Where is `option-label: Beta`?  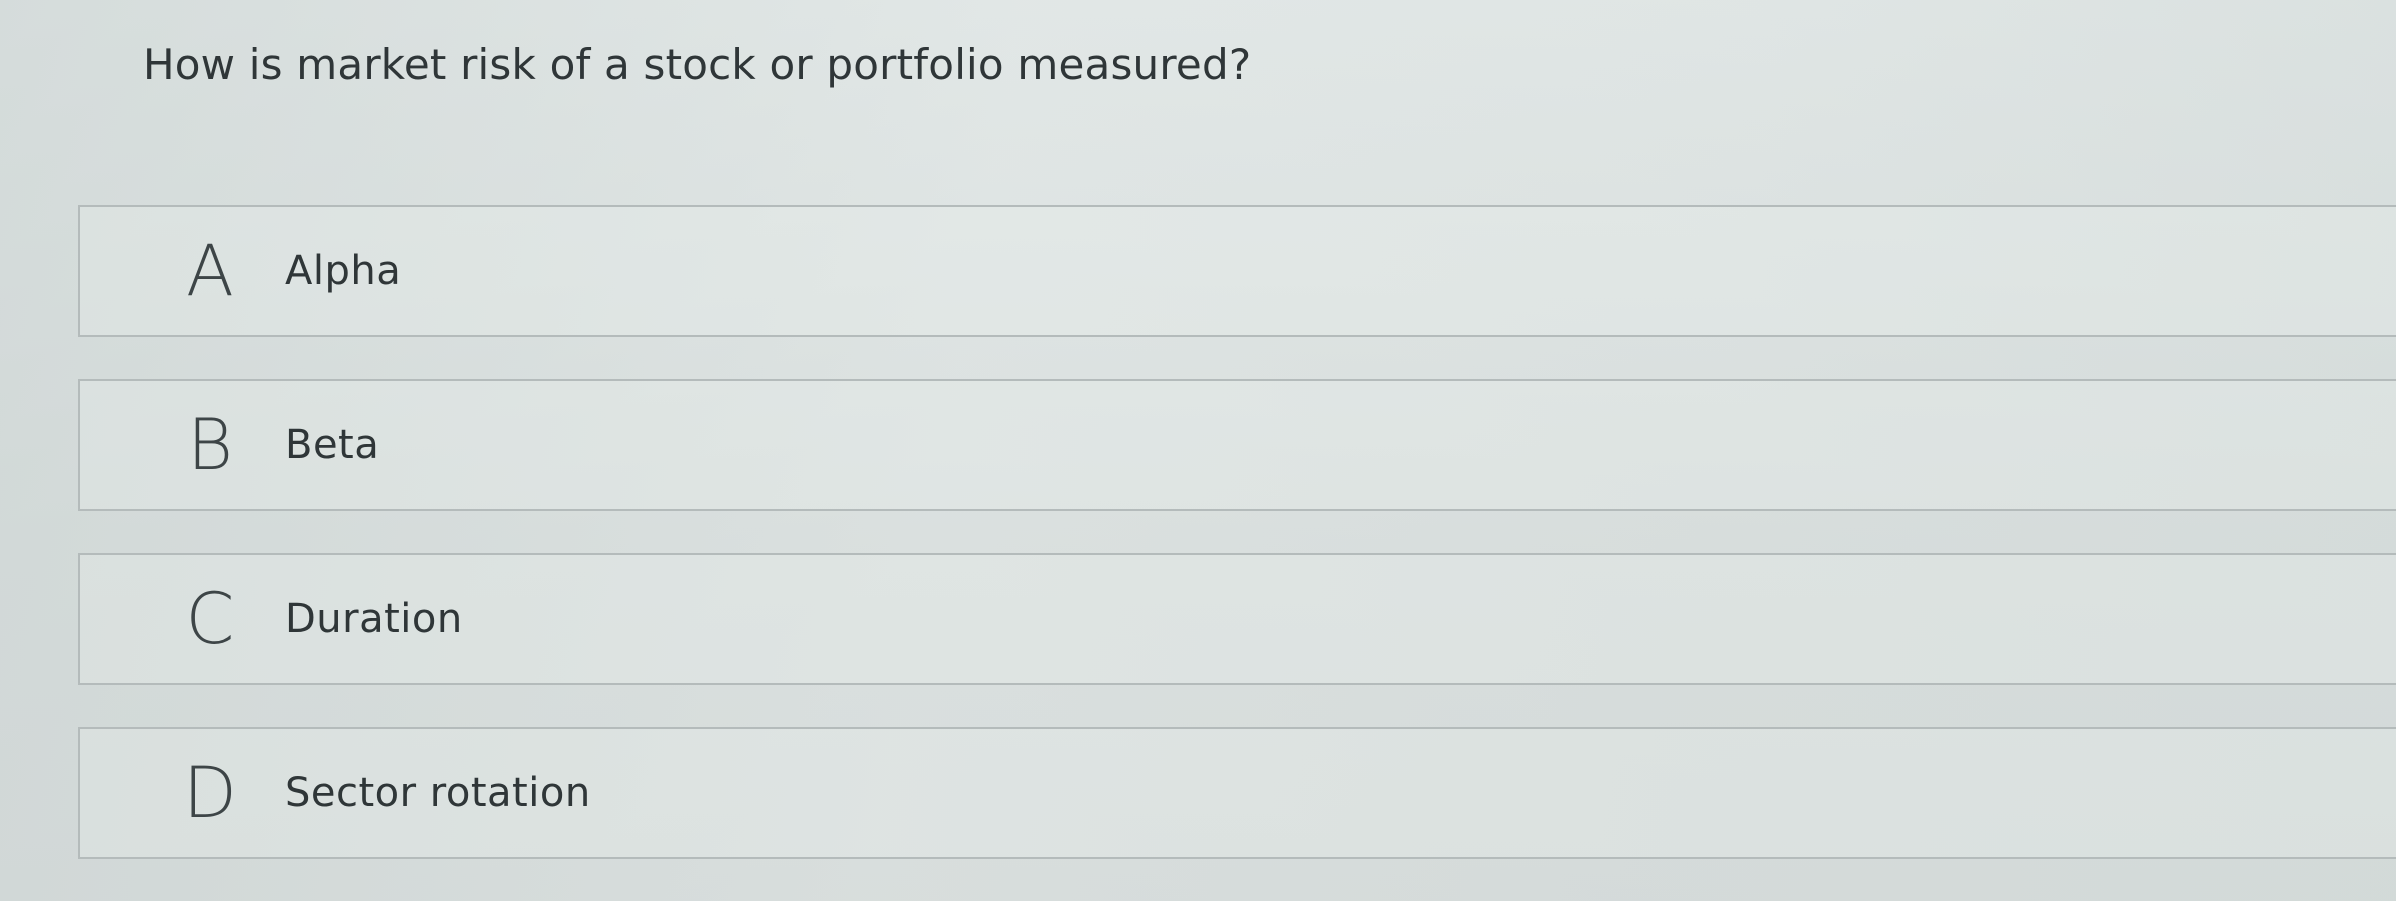
option-label: Beta is located at coordinates (332, 445).